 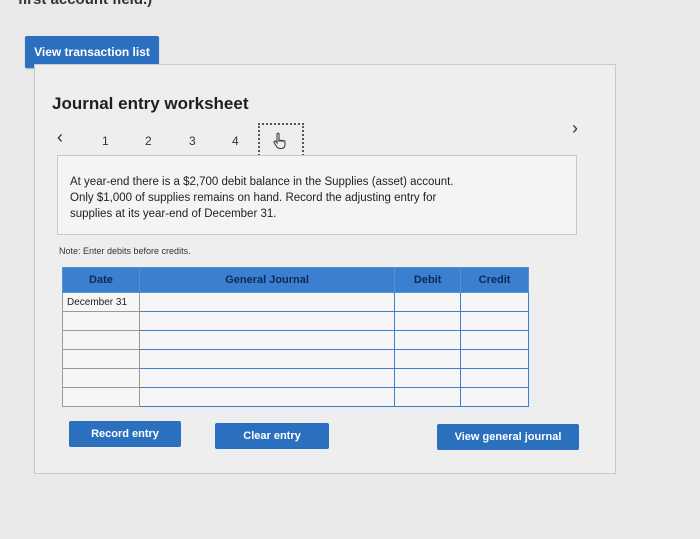 I want to click on chevron-right-icon: ›, so click(x=575, y=128).